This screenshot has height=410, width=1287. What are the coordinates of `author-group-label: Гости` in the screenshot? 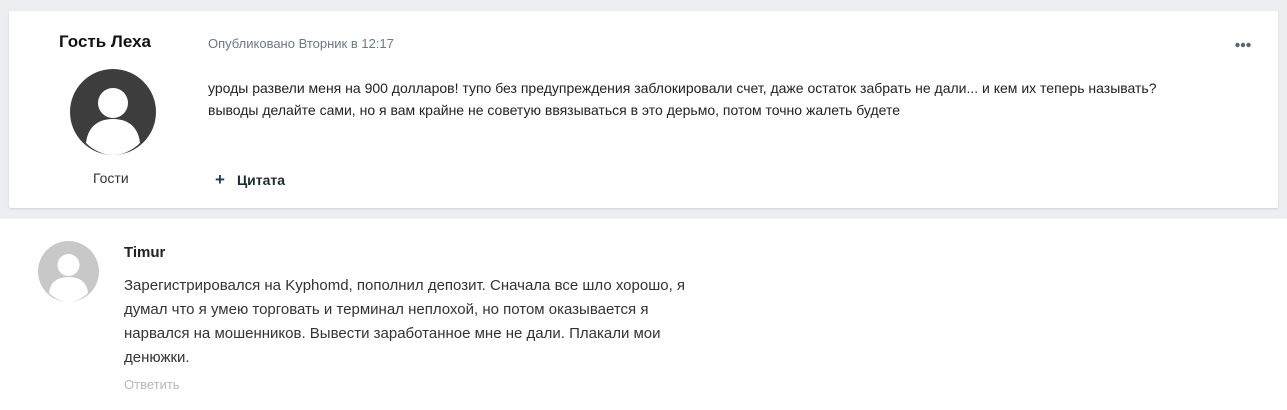 It's located at (111, 178).